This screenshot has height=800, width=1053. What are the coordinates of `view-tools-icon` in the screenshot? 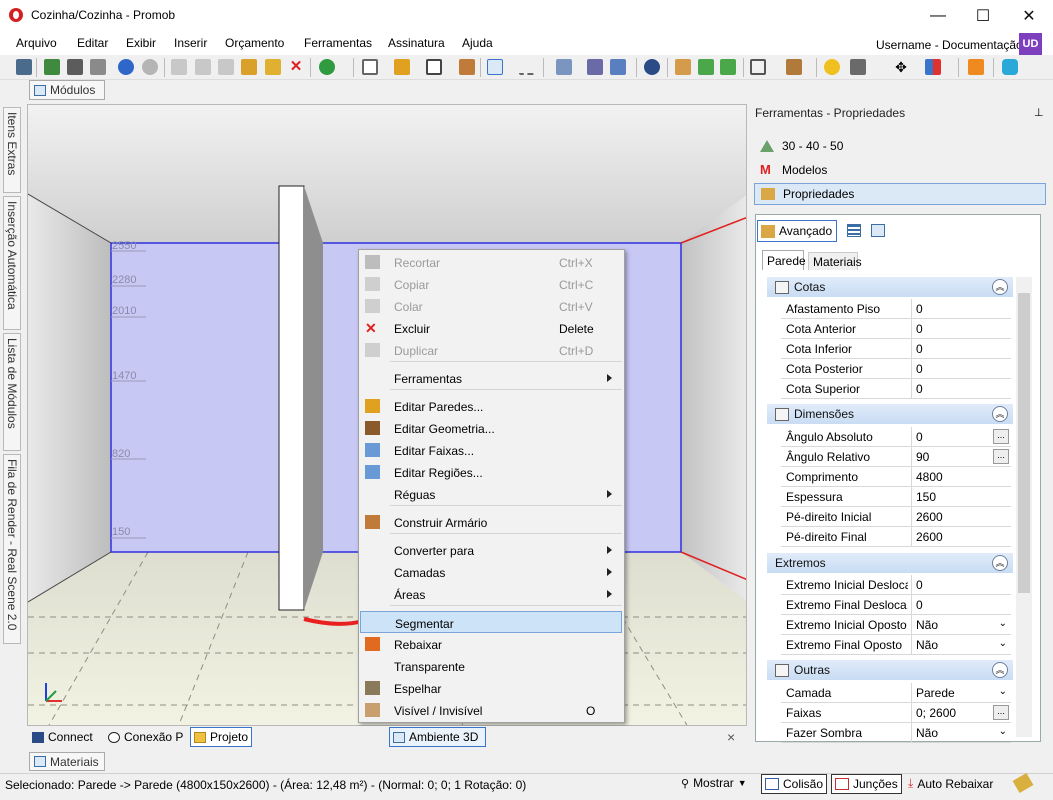 It's located at (595, 67).